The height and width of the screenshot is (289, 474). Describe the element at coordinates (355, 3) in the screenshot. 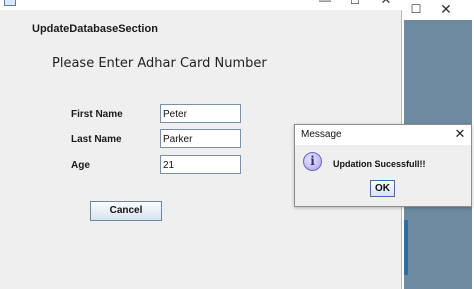

I see `maximize-icon: ☐` at that location.